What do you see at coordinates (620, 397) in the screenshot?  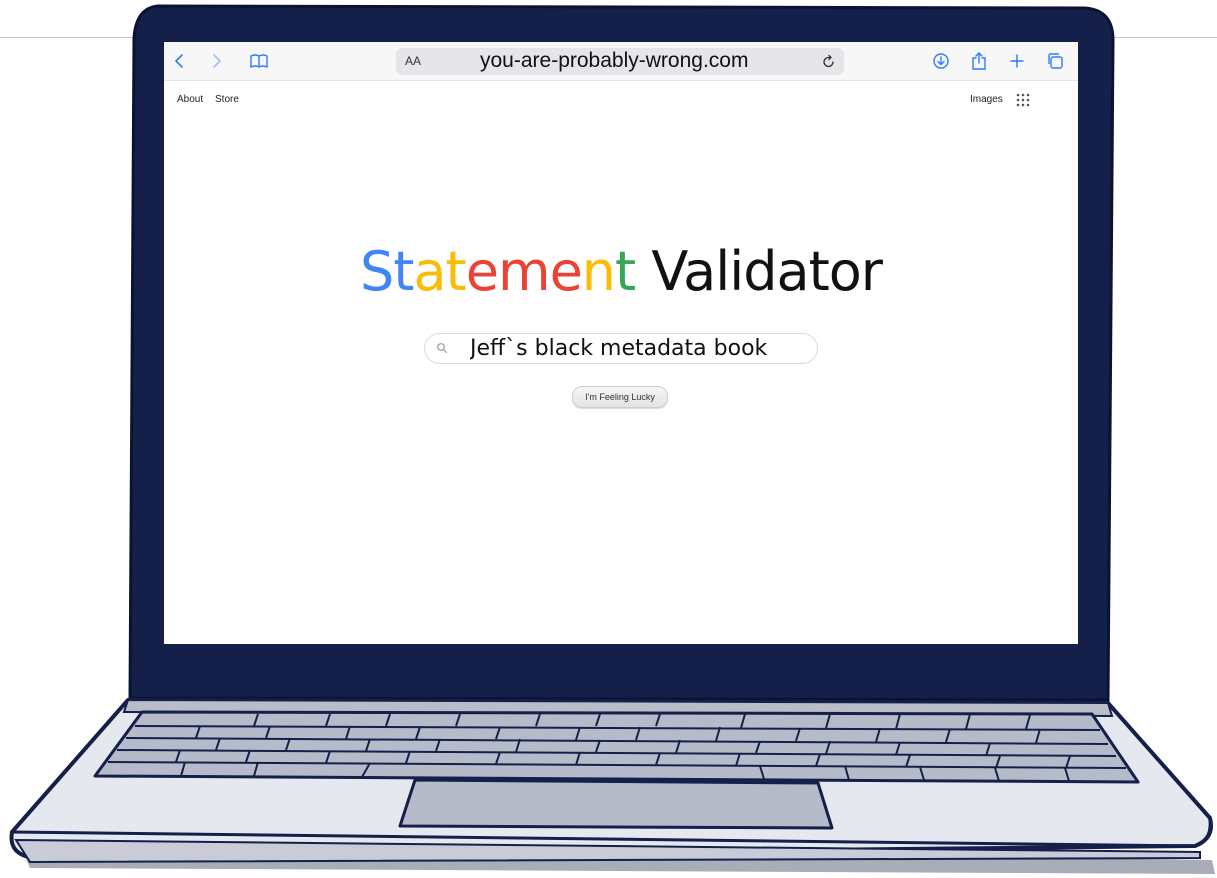 I see `feeling-lucky-button: I'm Feeling Lucky` at bounding box center [620, 397].